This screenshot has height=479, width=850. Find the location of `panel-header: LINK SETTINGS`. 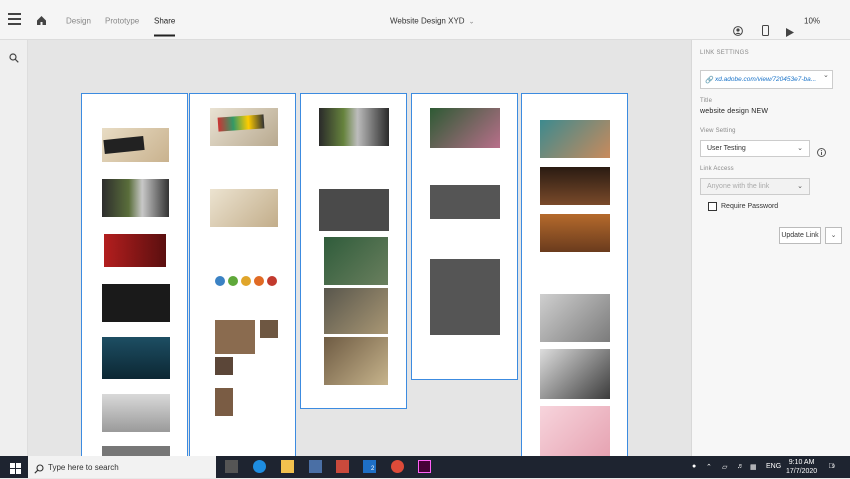

panel-header: LINK SETTINGS is located at coordinates (724, 53).